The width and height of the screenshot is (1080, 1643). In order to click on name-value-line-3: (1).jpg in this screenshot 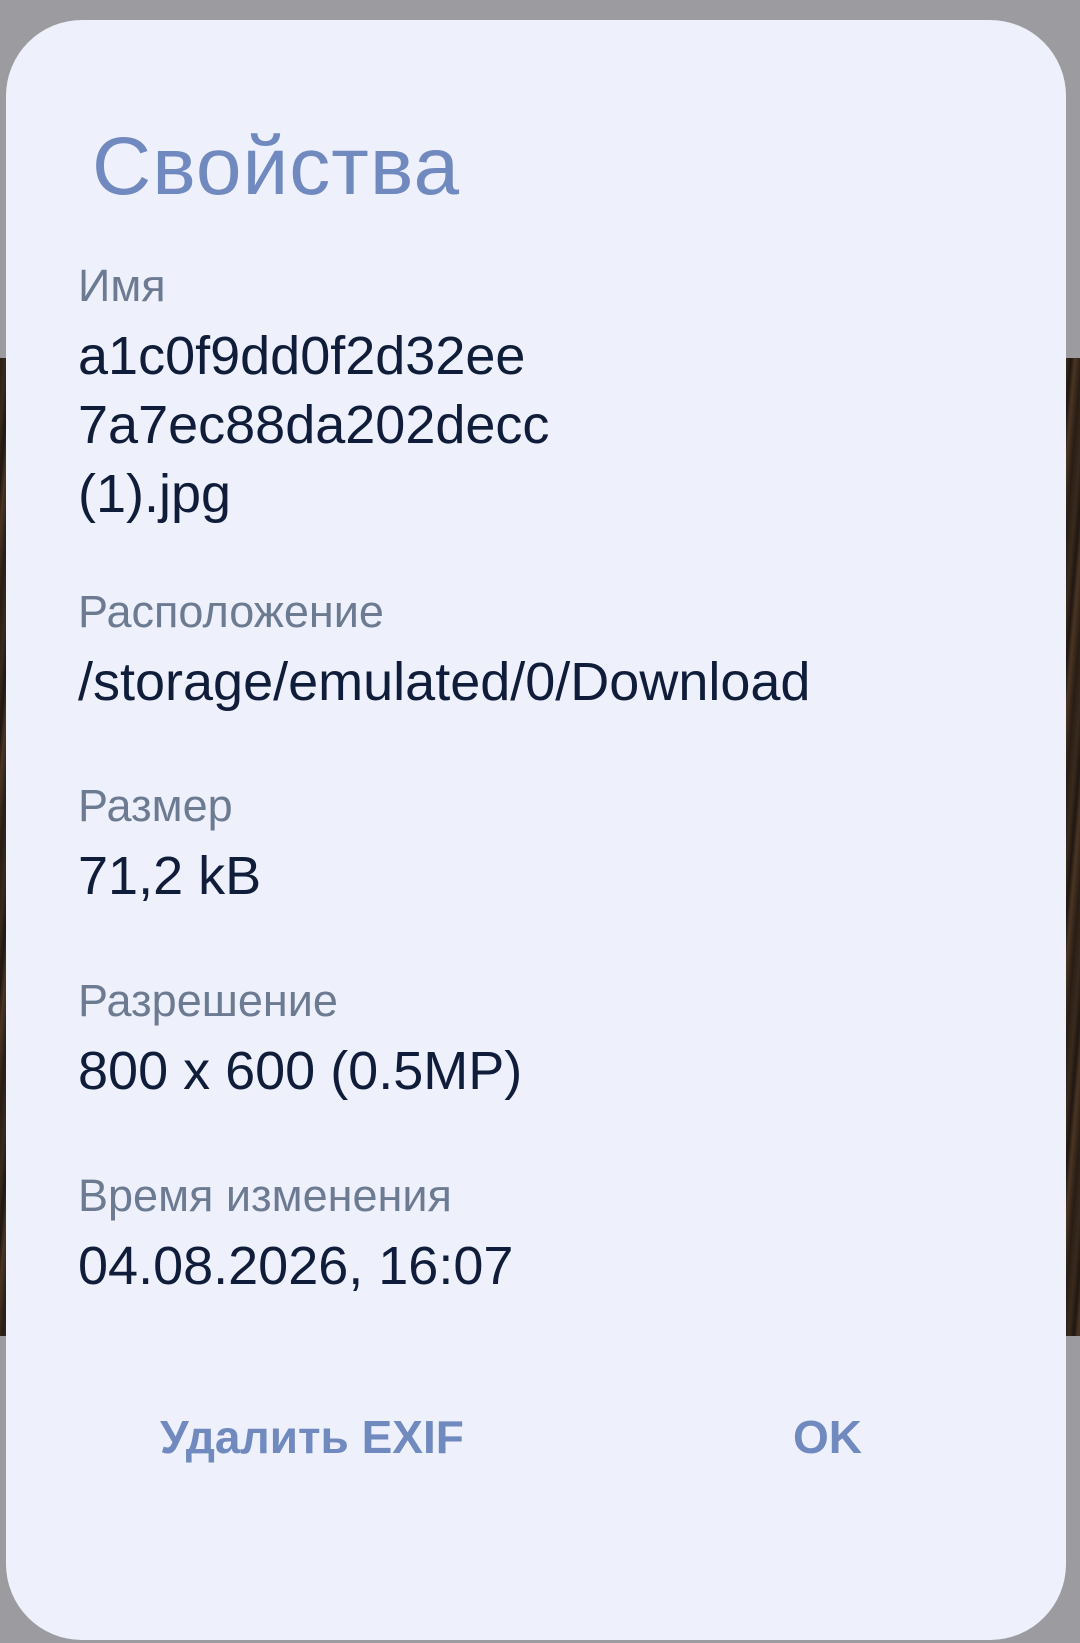, I will do `click(155, 494)`.